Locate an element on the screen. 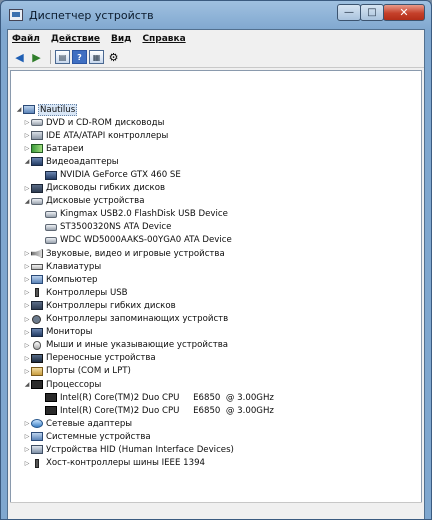 The height and width of the screenshot is (520, 432). menu-action: Действие is located at coordinates (75, 39).